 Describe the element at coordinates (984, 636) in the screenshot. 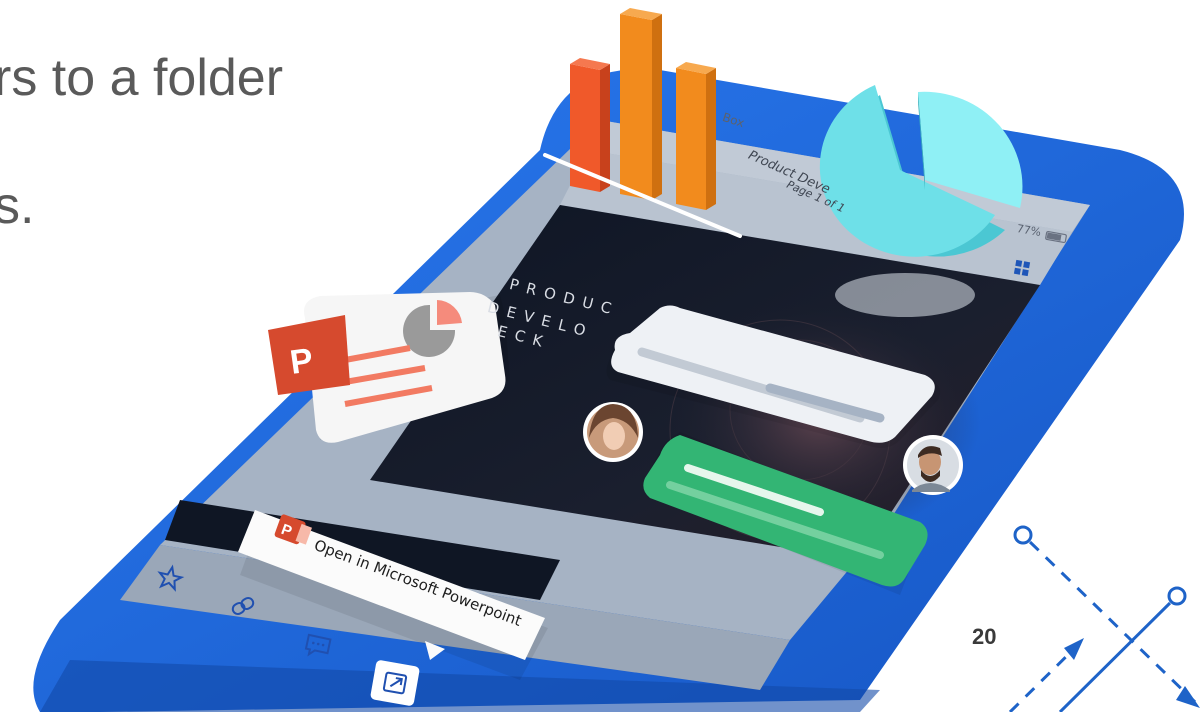

I see `slide-number: 20` at that location.